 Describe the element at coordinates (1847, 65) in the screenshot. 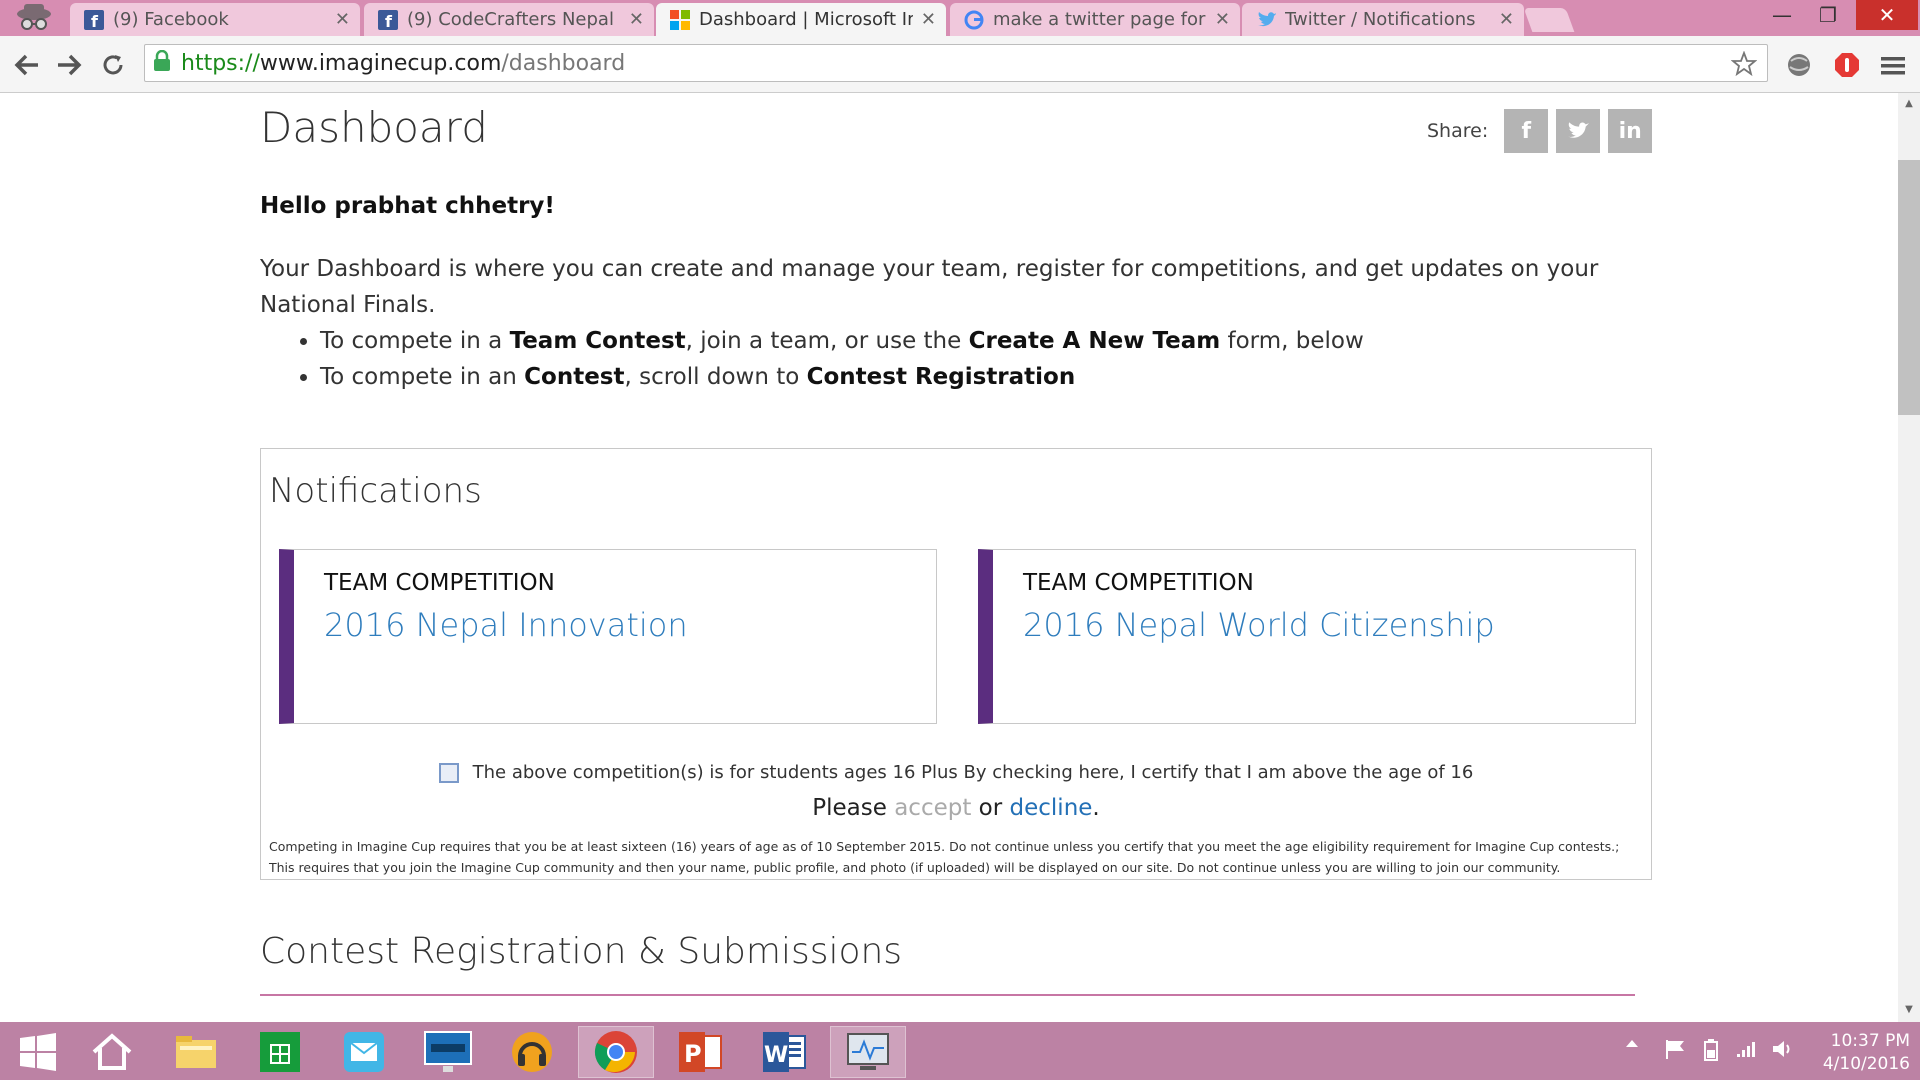

I see `extension-adblock-icon` at that location.